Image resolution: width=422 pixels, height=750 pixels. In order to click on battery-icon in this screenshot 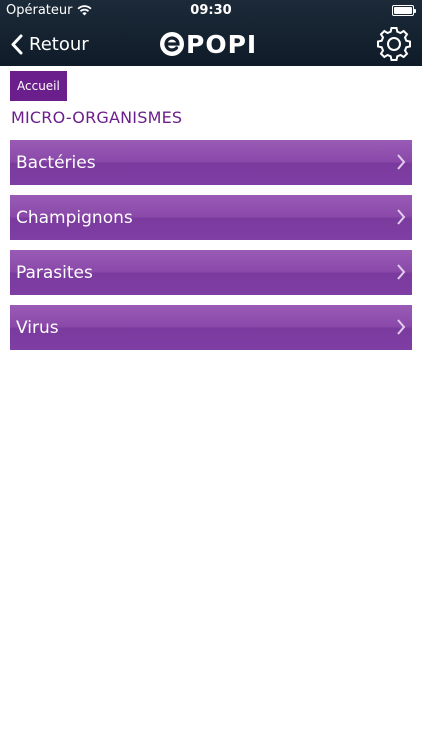, I will do `click(404, 10)`.